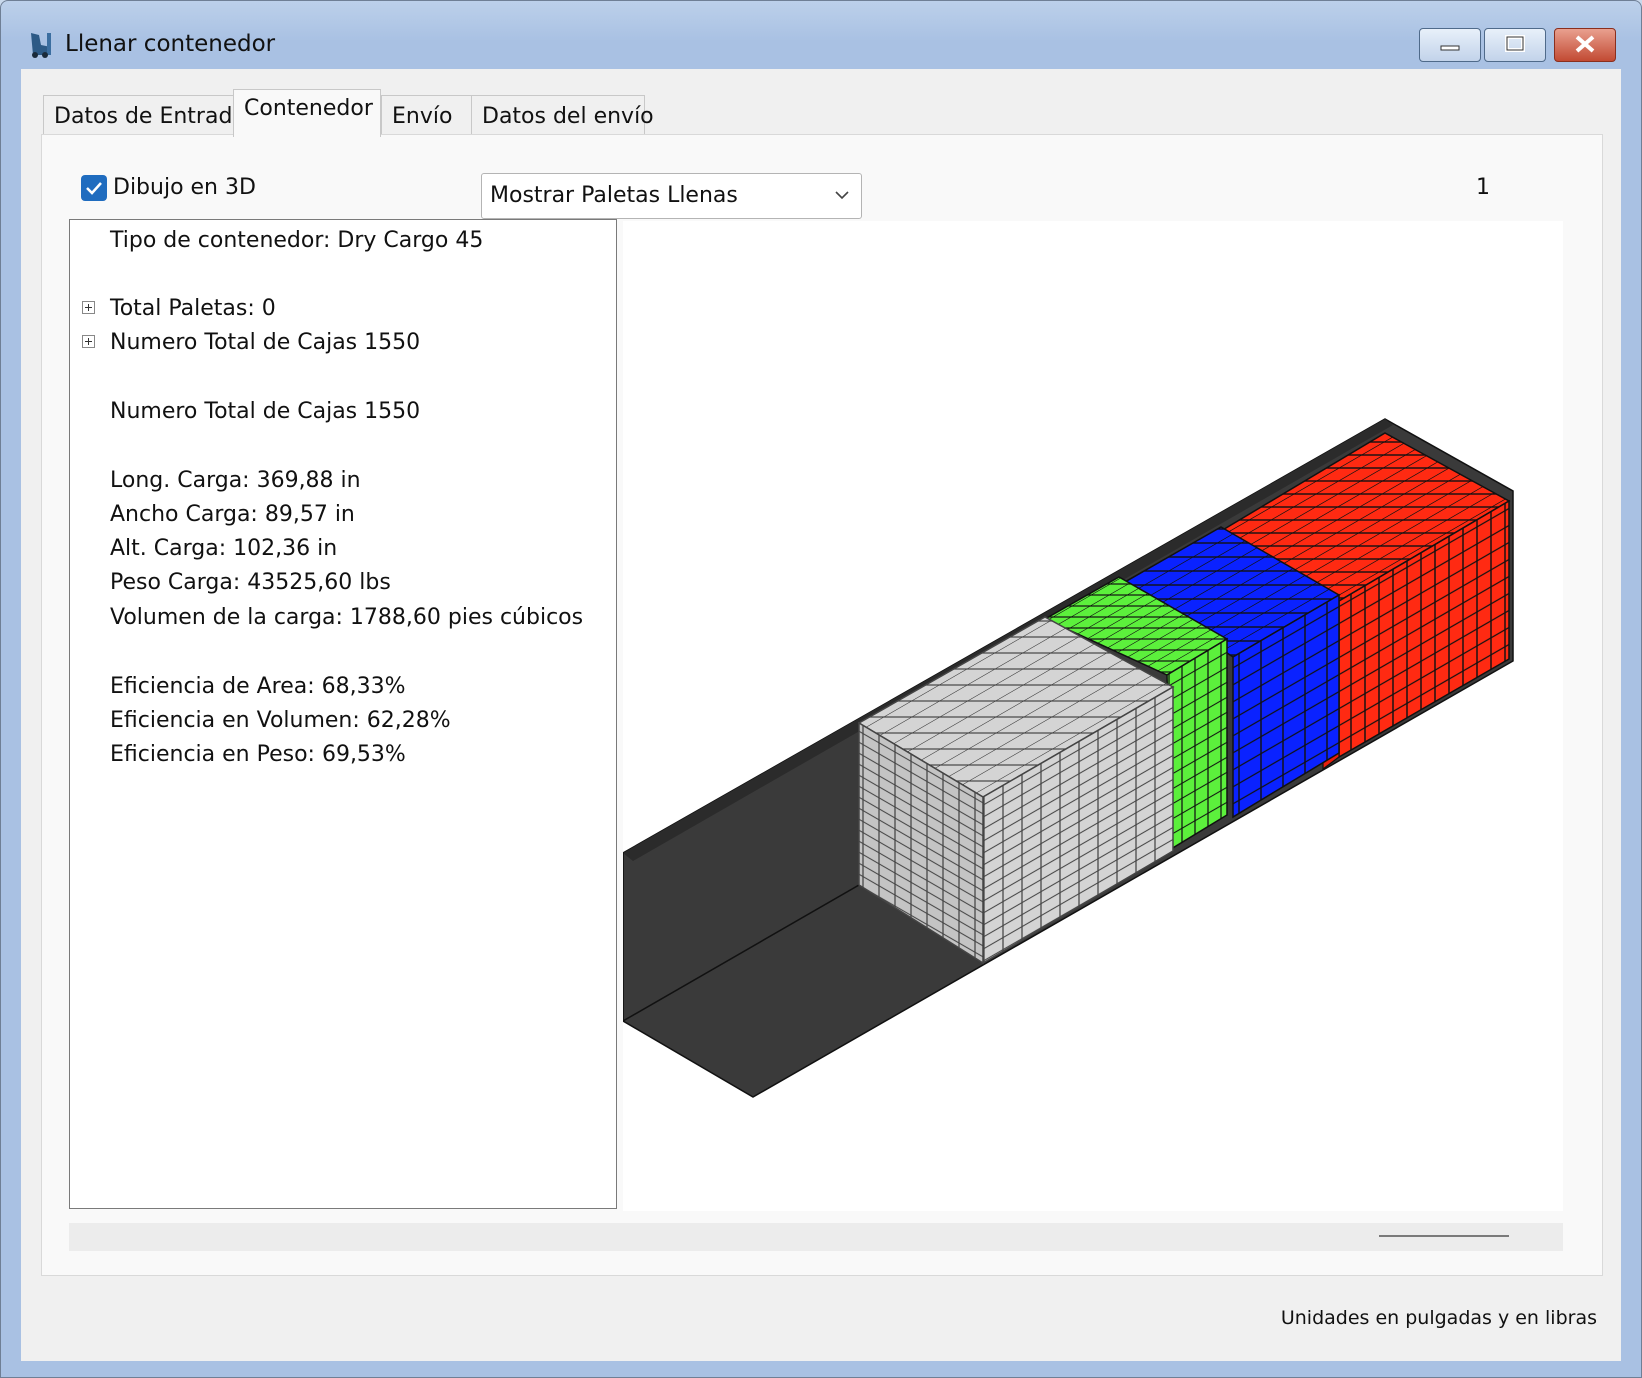 This screenshot has width=1642, height=1378. I want to click on tab-datos-del-envio: Datos del envío, so click(562, 115).